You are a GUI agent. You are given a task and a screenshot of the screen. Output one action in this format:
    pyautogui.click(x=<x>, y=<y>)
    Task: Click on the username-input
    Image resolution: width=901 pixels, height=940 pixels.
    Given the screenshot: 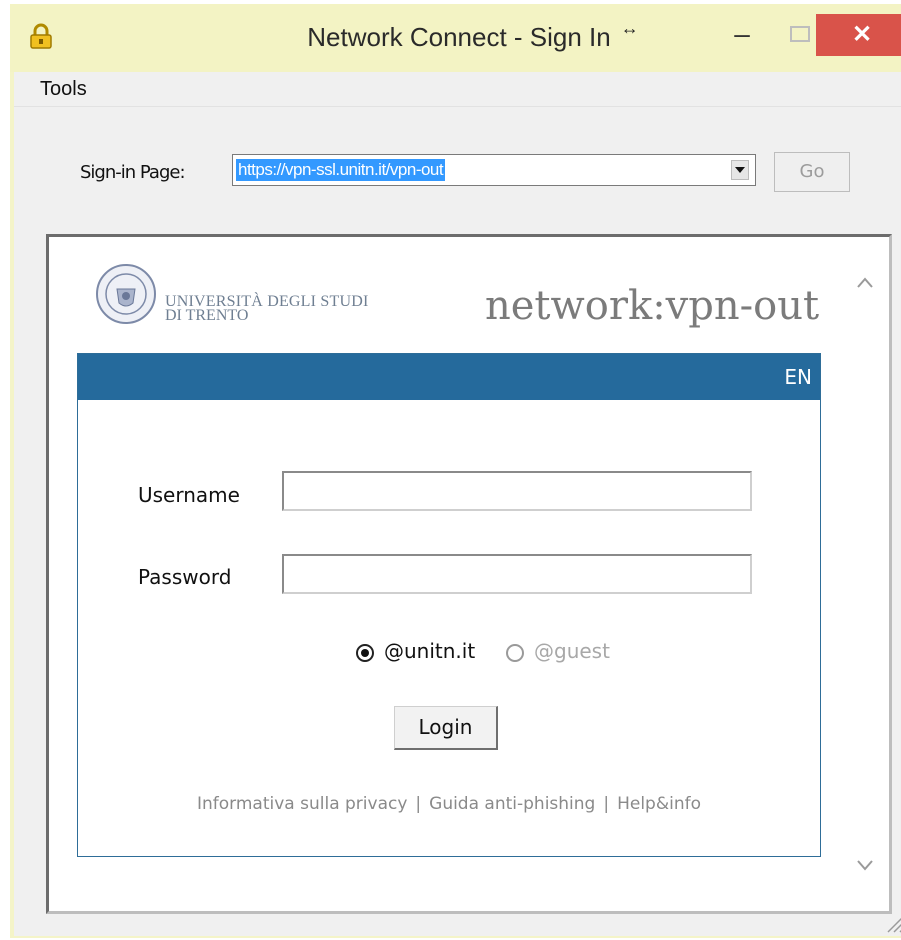 What is the action you would take?
    pyautogui.click(x=517, y=491)
    